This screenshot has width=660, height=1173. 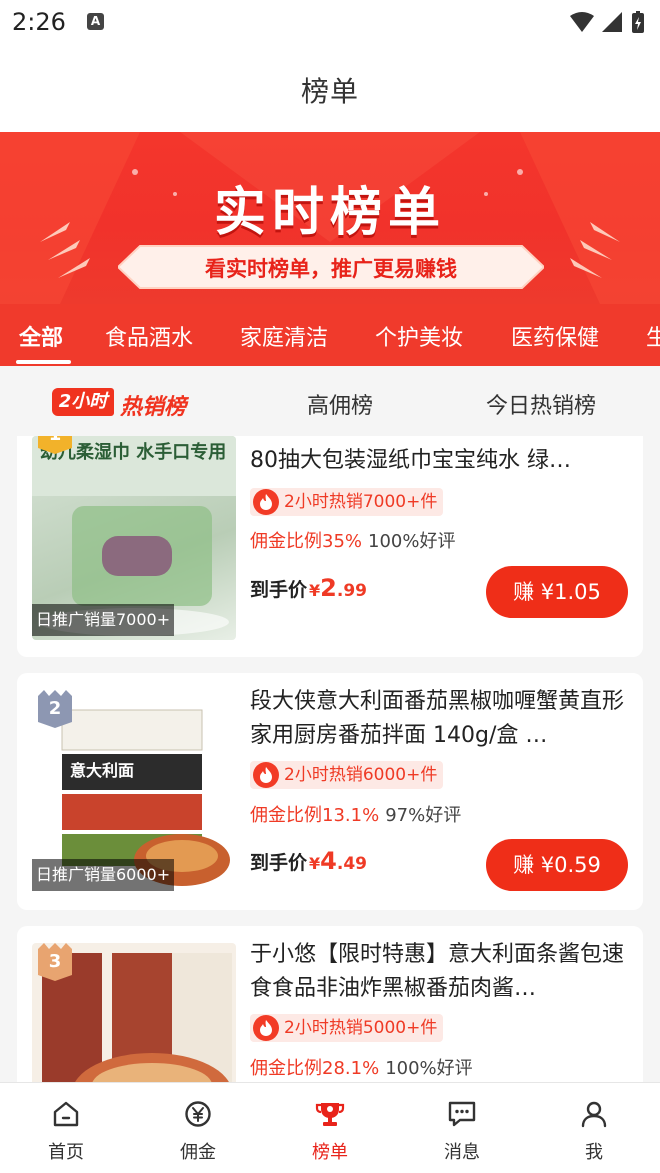 I want to click on rank-badge: 3, so click(x=55, y=962).